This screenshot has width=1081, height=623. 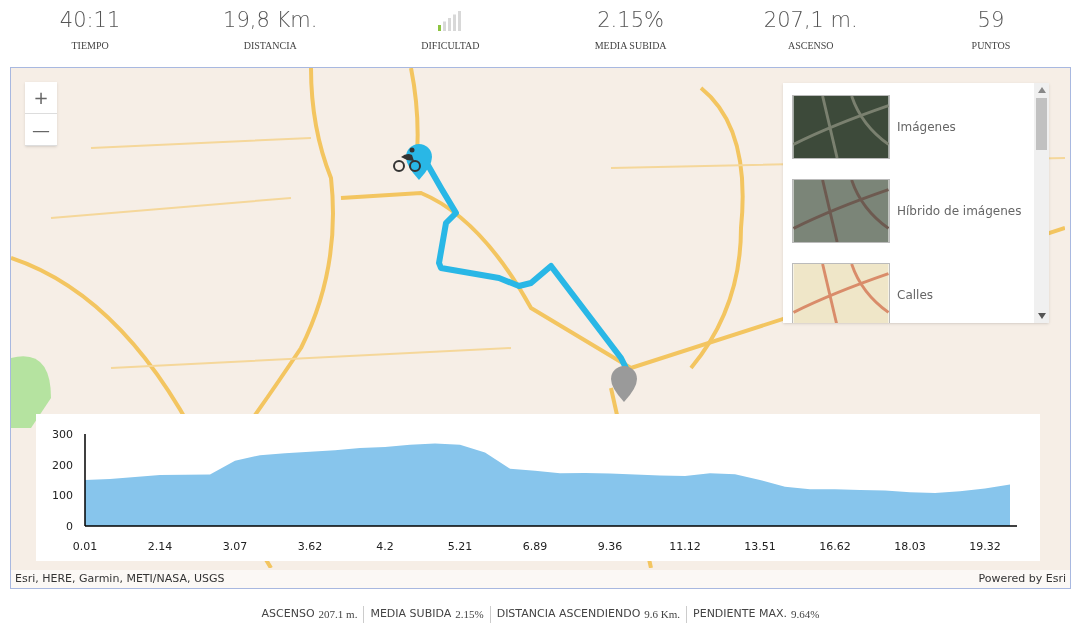 What do you see at coordinates (62, 465) in the screenshot?
I see `y-tick-label: 200` at bounding box center [62, 465].